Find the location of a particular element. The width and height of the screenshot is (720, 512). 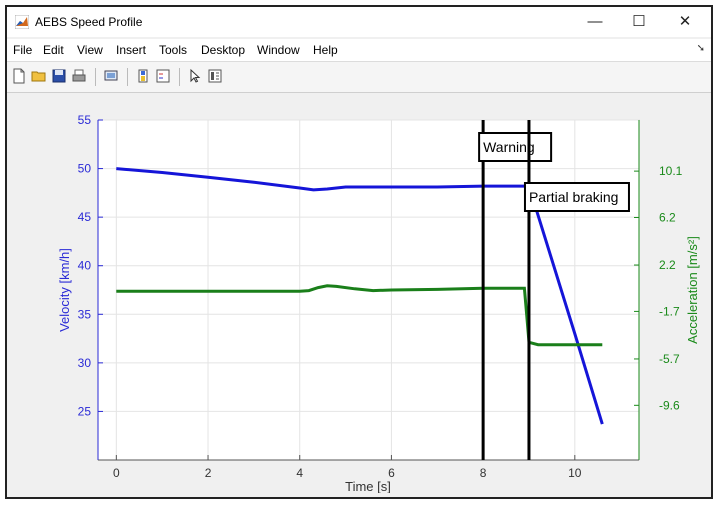

menu-insert: Insert is located at coordinates (131, 50).